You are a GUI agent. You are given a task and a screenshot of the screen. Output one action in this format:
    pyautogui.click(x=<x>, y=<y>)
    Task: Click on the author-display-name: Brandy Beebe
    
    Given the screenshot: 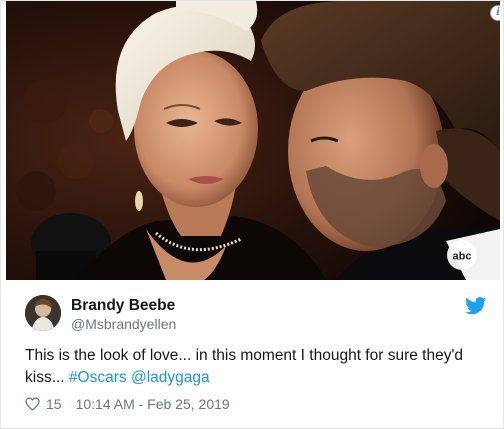 What is the action you would take?
    pyautogui.click(x=123, y=306)
    